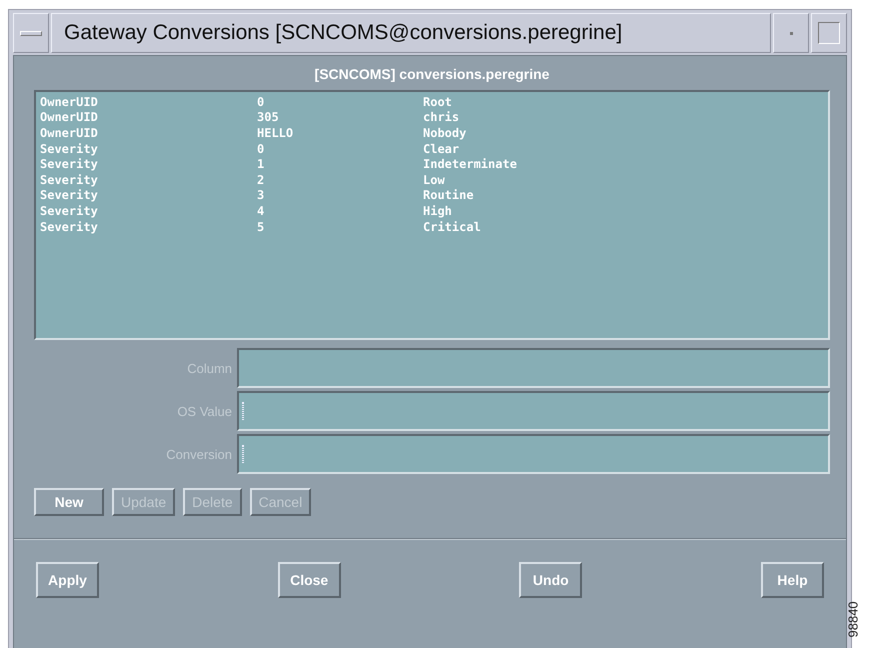 This screenshot has width=869, height=648. What do you see at coordinates (69, 502) in the screenshot?
I see `action-button: New` at bounding box center [69, 502].